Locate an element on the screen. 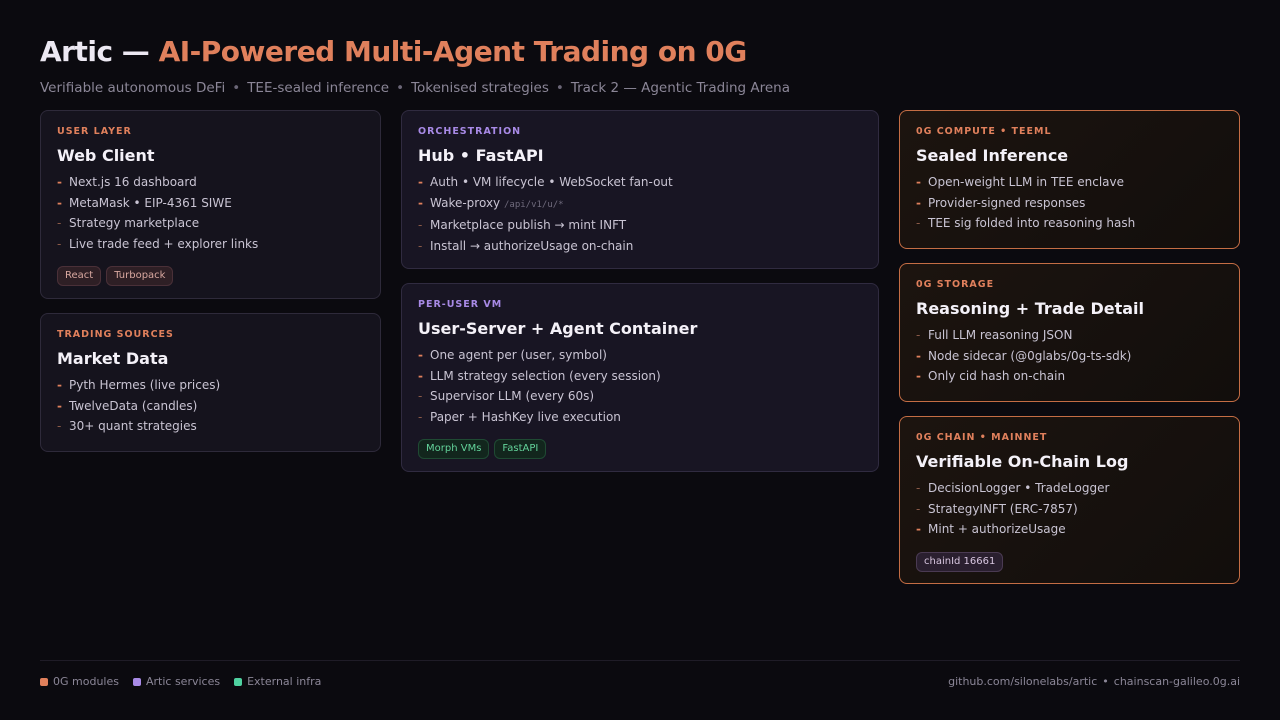 This screenshot has width=1280, height=720. list-item: - Supervisor LLM (every 60s) is located at coordinates (640, 396).